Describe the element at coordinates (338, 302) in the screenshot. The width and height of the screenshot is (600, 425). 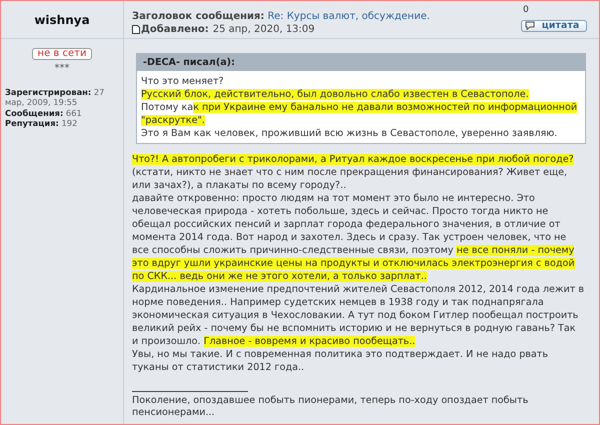
I see `post-text: норме поведения.. Например судетских немцев в 1938 году и так поднапрягала` at that location.